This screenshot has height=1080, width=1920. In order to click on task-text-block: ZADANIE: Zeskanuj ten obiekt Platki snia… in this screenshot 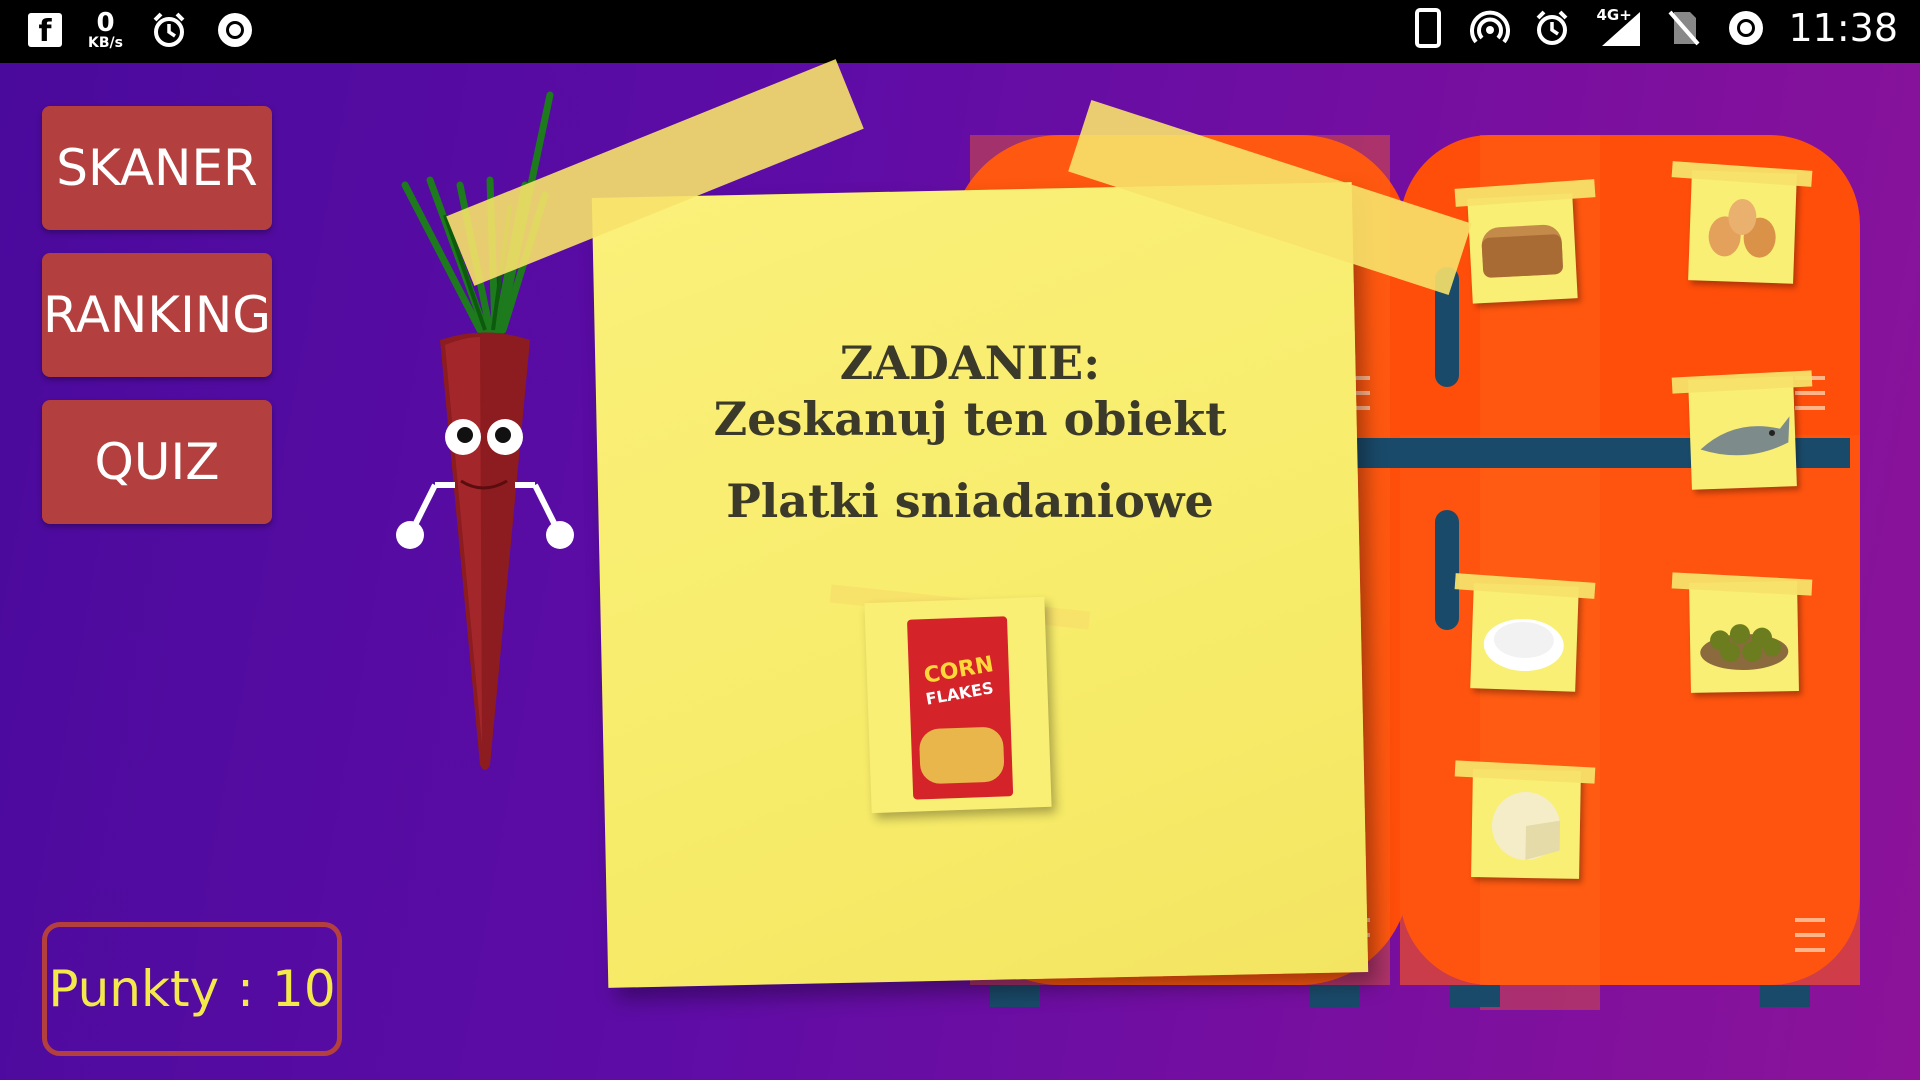, I will do `click(970, 432)`.